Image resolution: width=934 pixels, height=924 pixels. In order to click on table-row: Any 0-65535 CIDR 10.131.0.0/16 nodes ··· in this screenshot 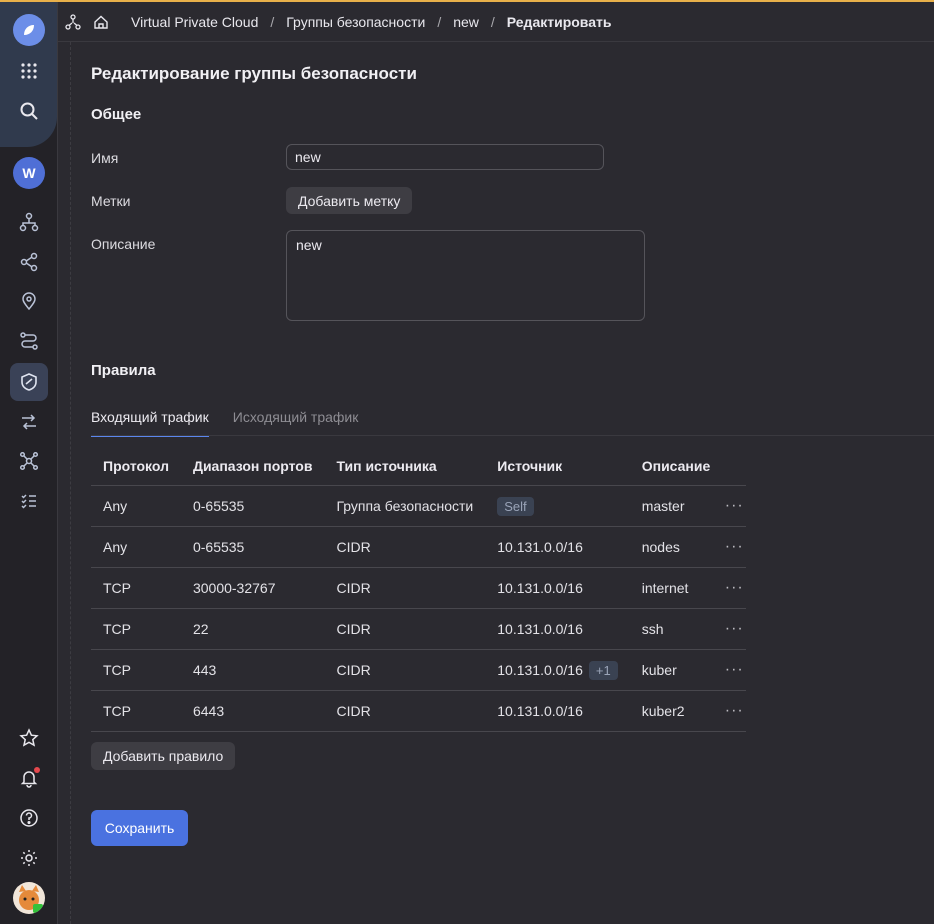, I will do `click(419, 547)`.